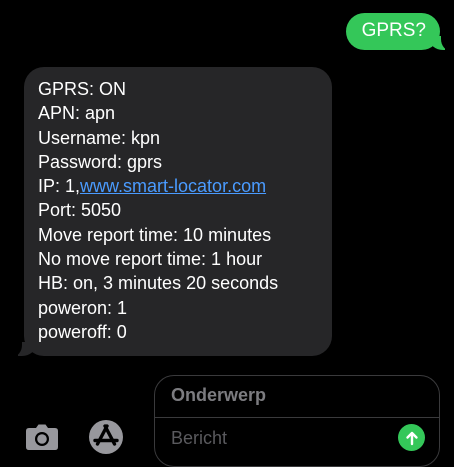 This screenshot has height=467, width=454. I want to click on message-line-ip-label: IP: 1,, so click(59, 186).